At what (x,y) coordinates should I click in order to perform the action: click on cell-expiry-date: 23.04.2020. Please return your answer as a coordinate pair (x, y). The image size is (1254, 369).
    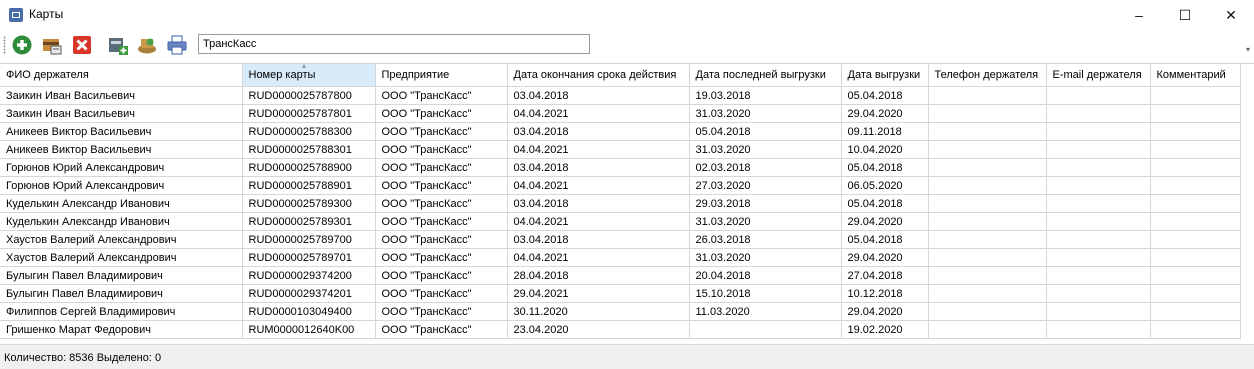
    Looking at the image, I should click on (598, 329).